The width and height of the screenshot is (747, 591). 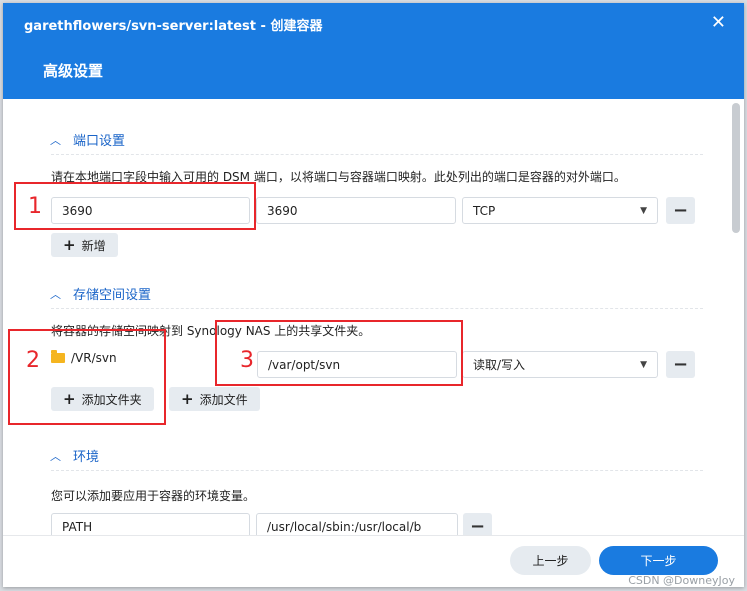 I want to click on remove-volume-button: −, so click(x=680, y=364).